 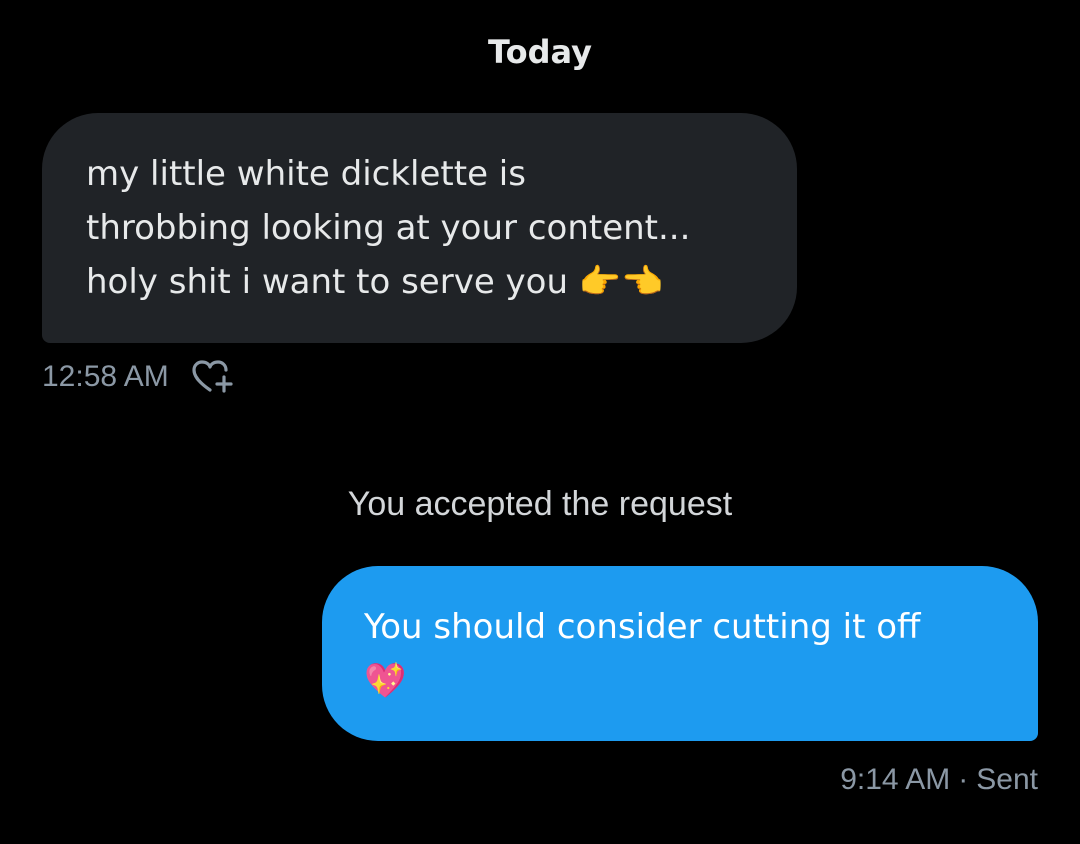 What do you see at coordinates (1007, 779) in the screenshot?
I see `outgoing-message-status: Sent` at bounding box center [1007, 779].